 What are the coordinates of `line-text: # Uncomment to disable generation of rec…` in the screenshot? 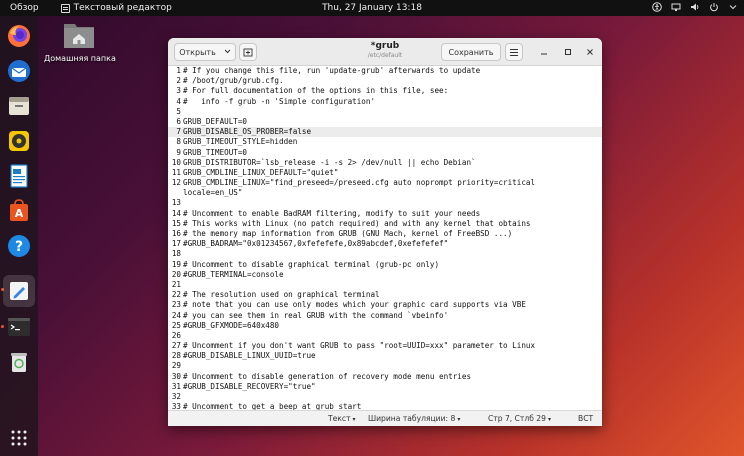 It's located at (326, 377).